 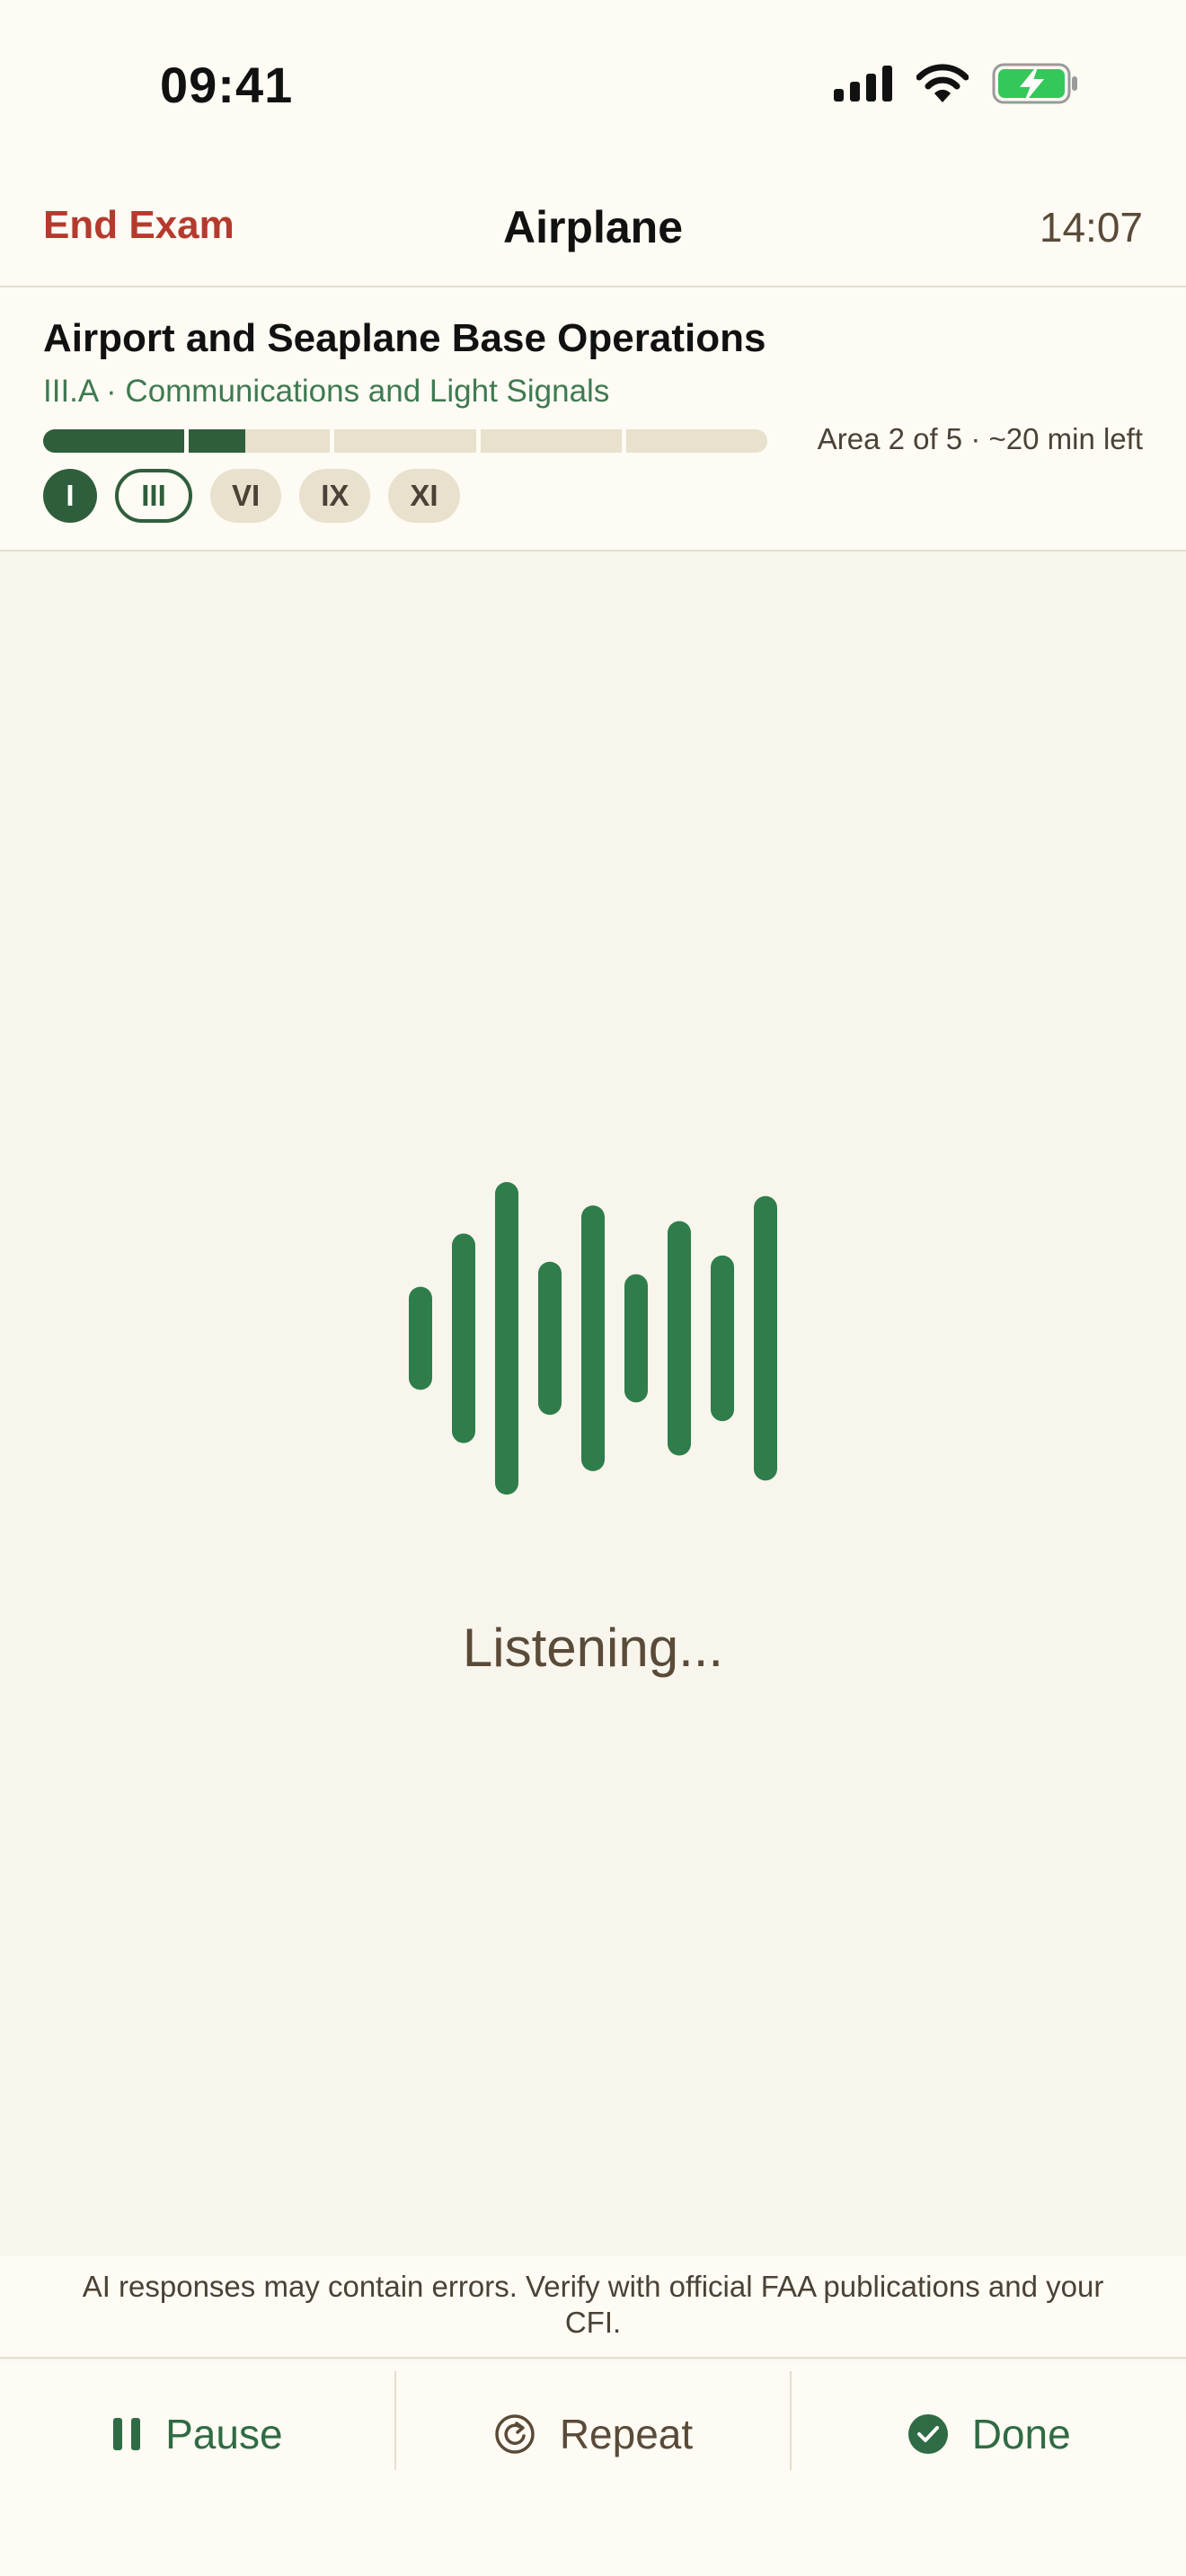 I want to click on area-title: Airport and Seaplane Base Operations, so click(x=404, y=338).